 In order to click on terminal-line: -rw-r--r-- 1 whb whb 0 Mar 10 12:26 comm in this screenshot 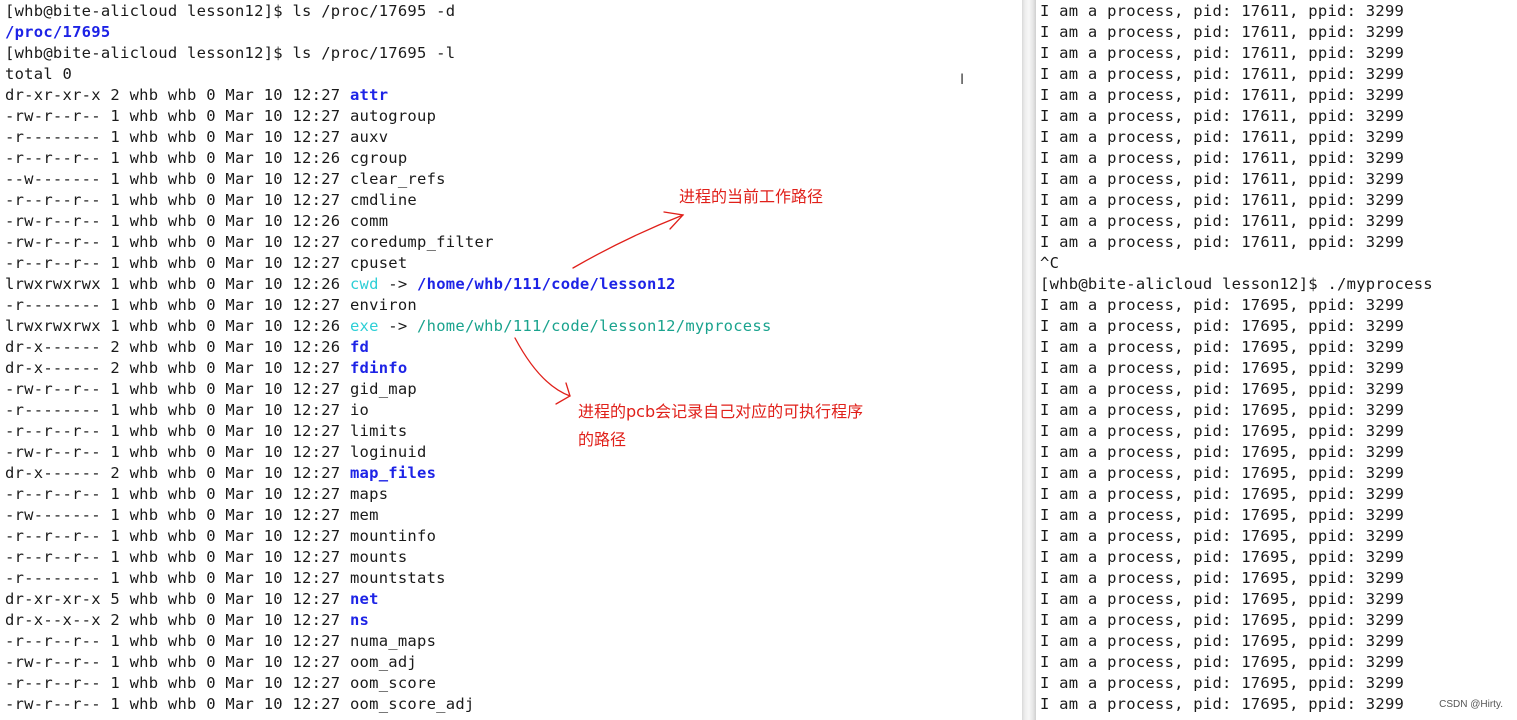, I will do `click(196, 221)`.